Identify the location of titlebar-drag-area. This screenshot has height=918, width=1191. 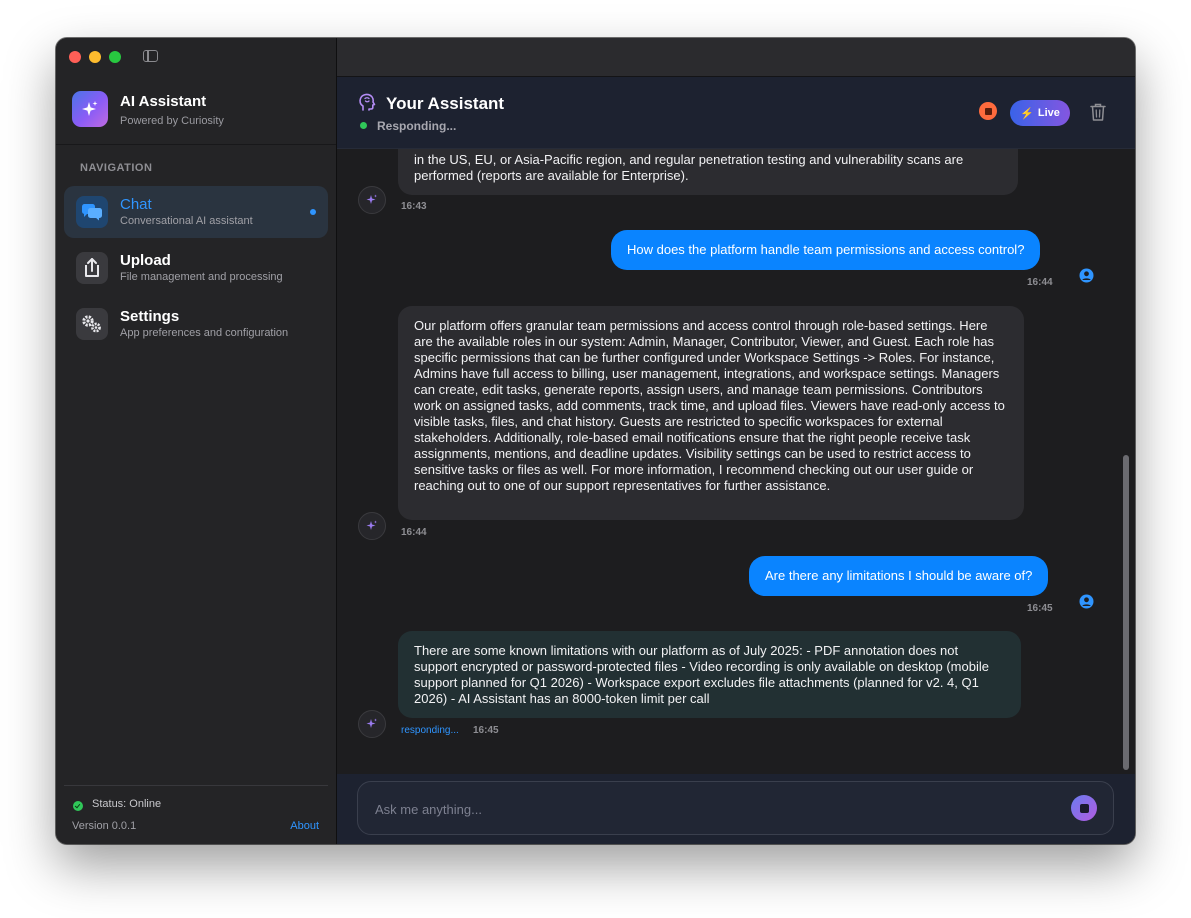
(736, 57).